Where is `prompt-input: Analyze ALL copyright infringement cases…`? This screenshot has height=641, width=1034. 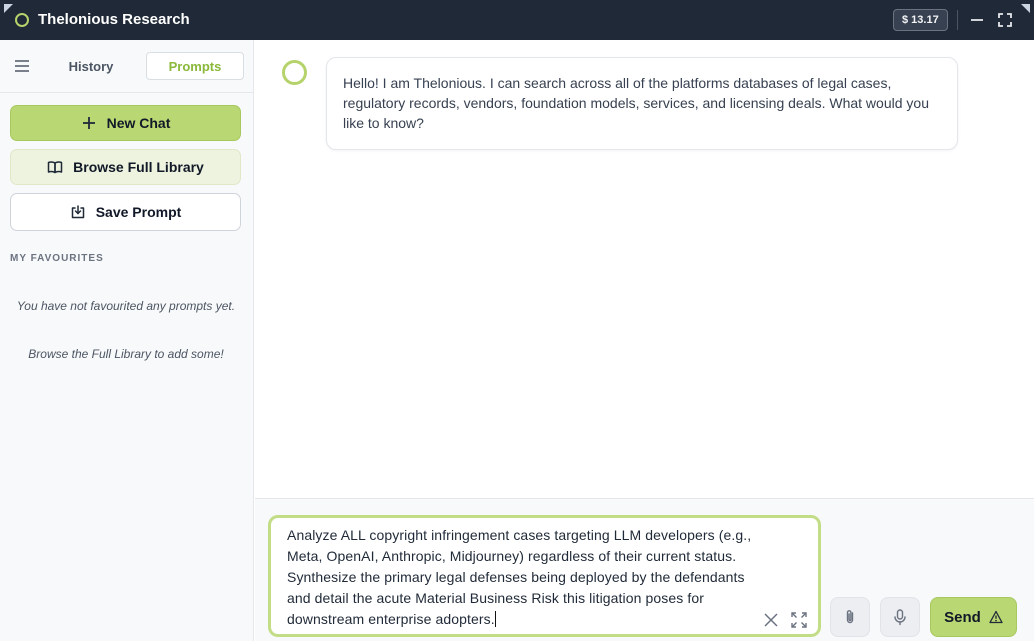
prompt-input: Analyze ALL copyright infringement cases… is located at coordinates (544, 576).